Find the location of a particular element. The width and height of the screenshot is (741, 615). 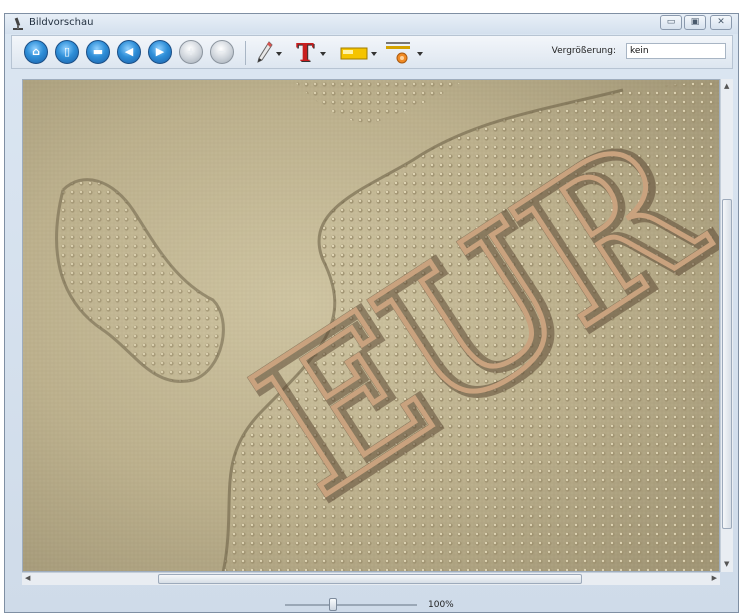

next-button: ▶ is located at coordinates (160, 52).